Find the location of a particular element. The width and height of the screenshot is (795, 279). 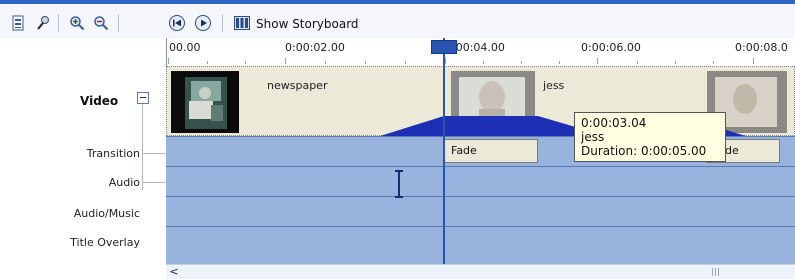

scroll-grip-icon is located at coordinates (715, 272).